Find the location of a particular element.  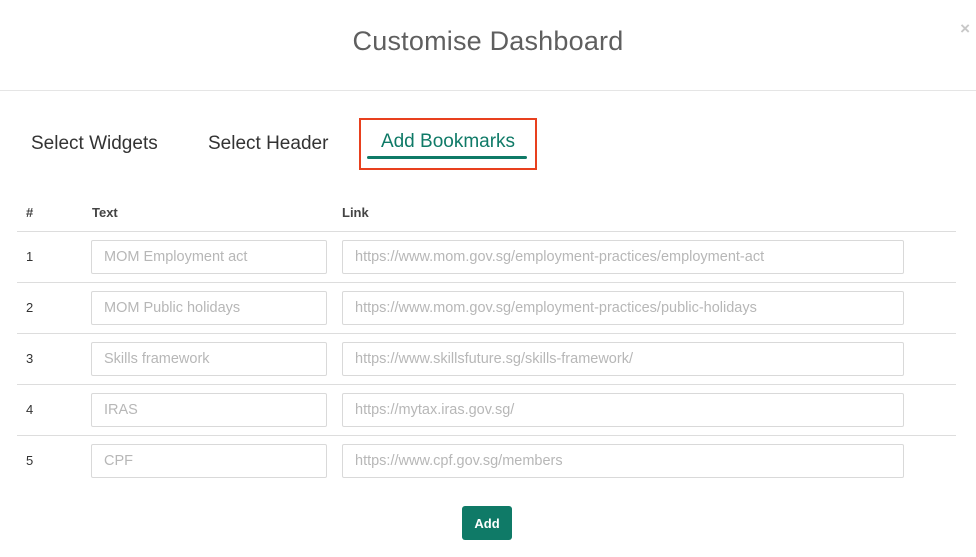

row-number: 3 is located at coordinates (30, 358).